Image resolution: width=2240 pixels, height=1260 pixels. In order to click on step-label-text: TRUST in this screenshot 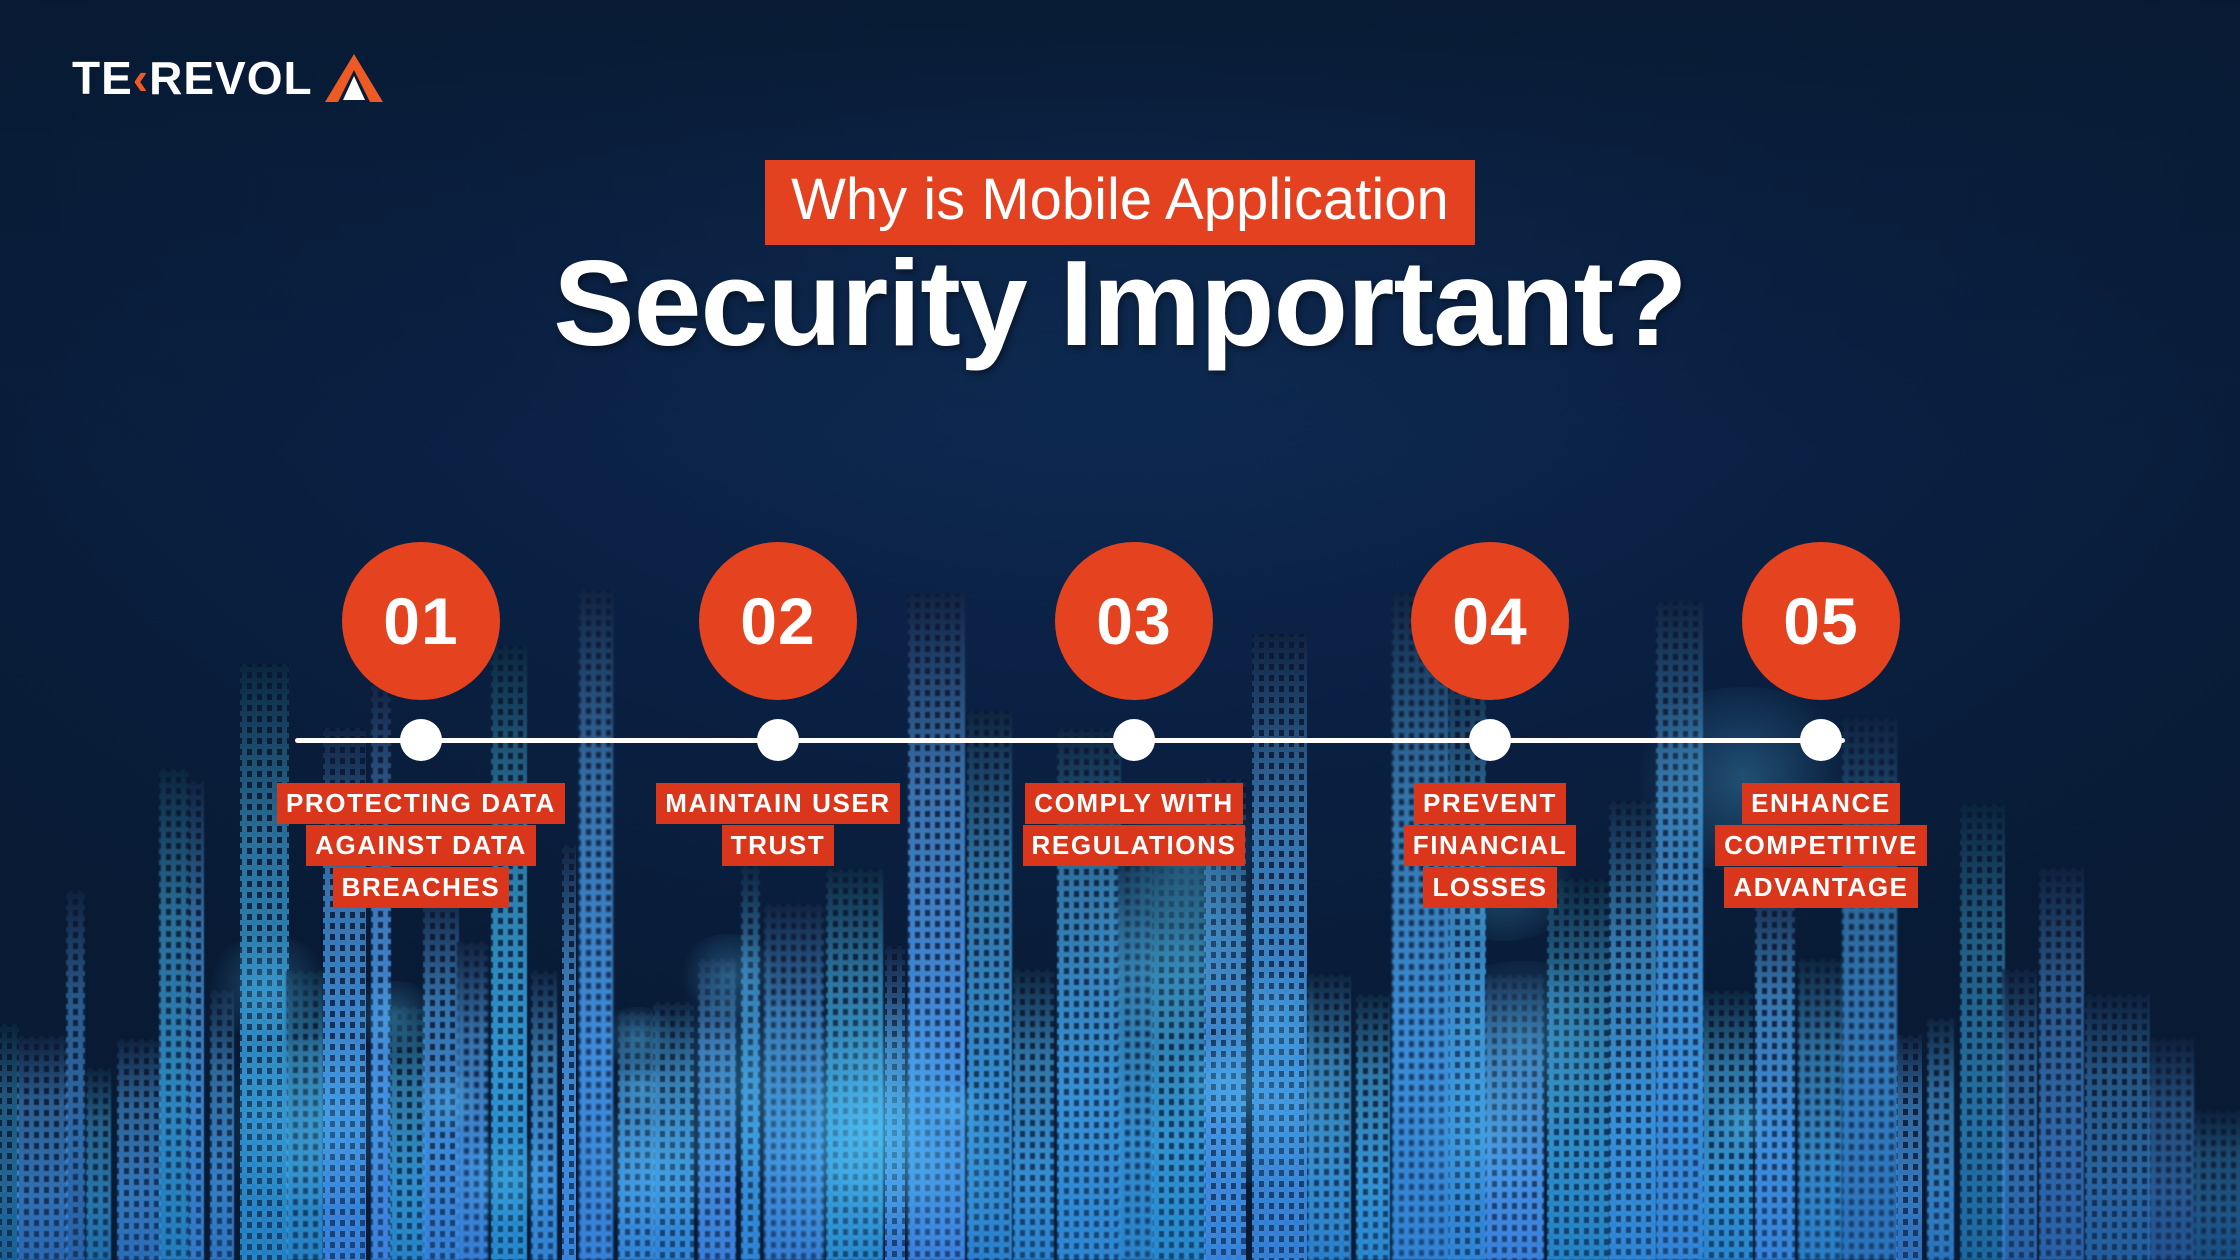, I will do `click(778, 845)`.